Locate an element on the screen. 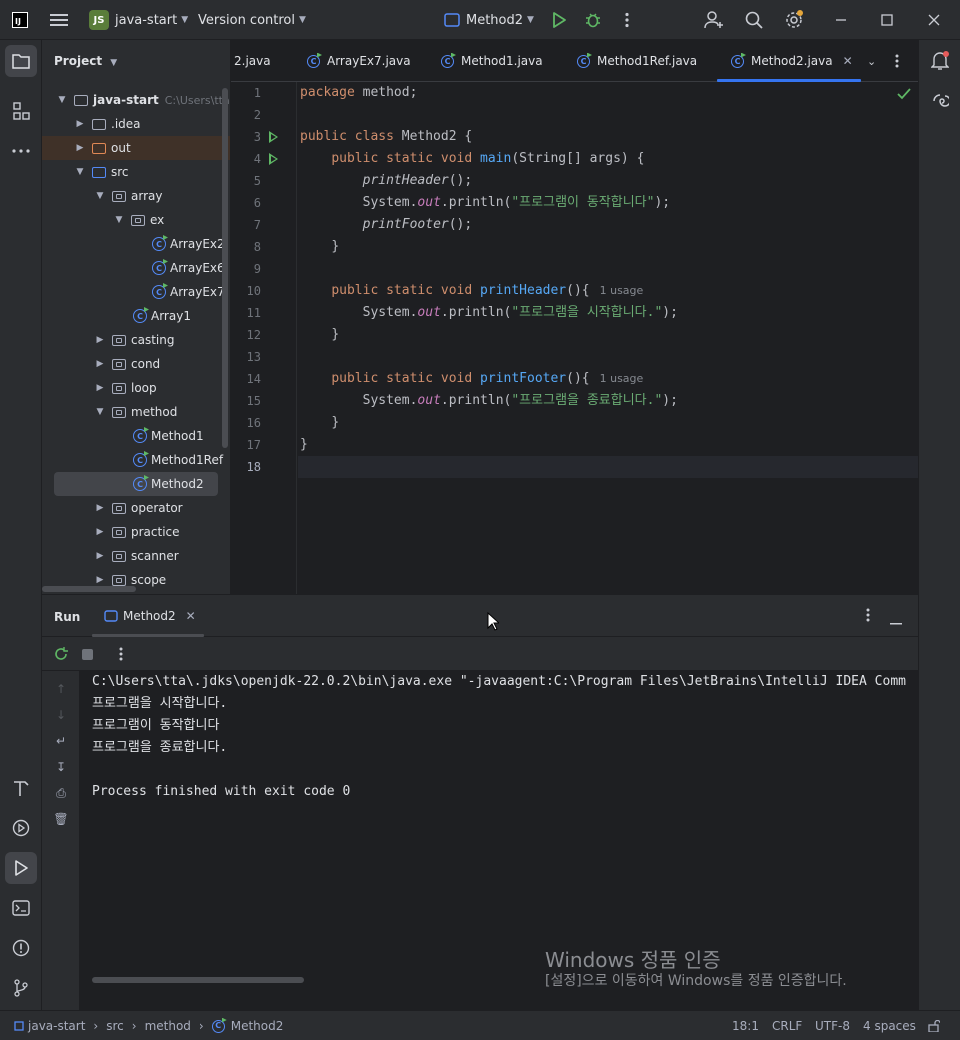  hide-panel-button is located at coordinates (896, 621).